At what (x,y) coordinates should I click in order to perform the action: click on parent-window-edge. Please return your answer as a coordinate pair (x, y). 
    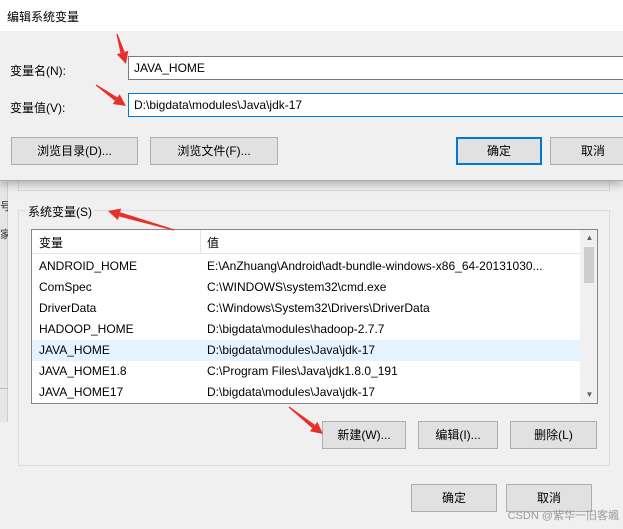
    Looking at the image, I should click on (4, 302).